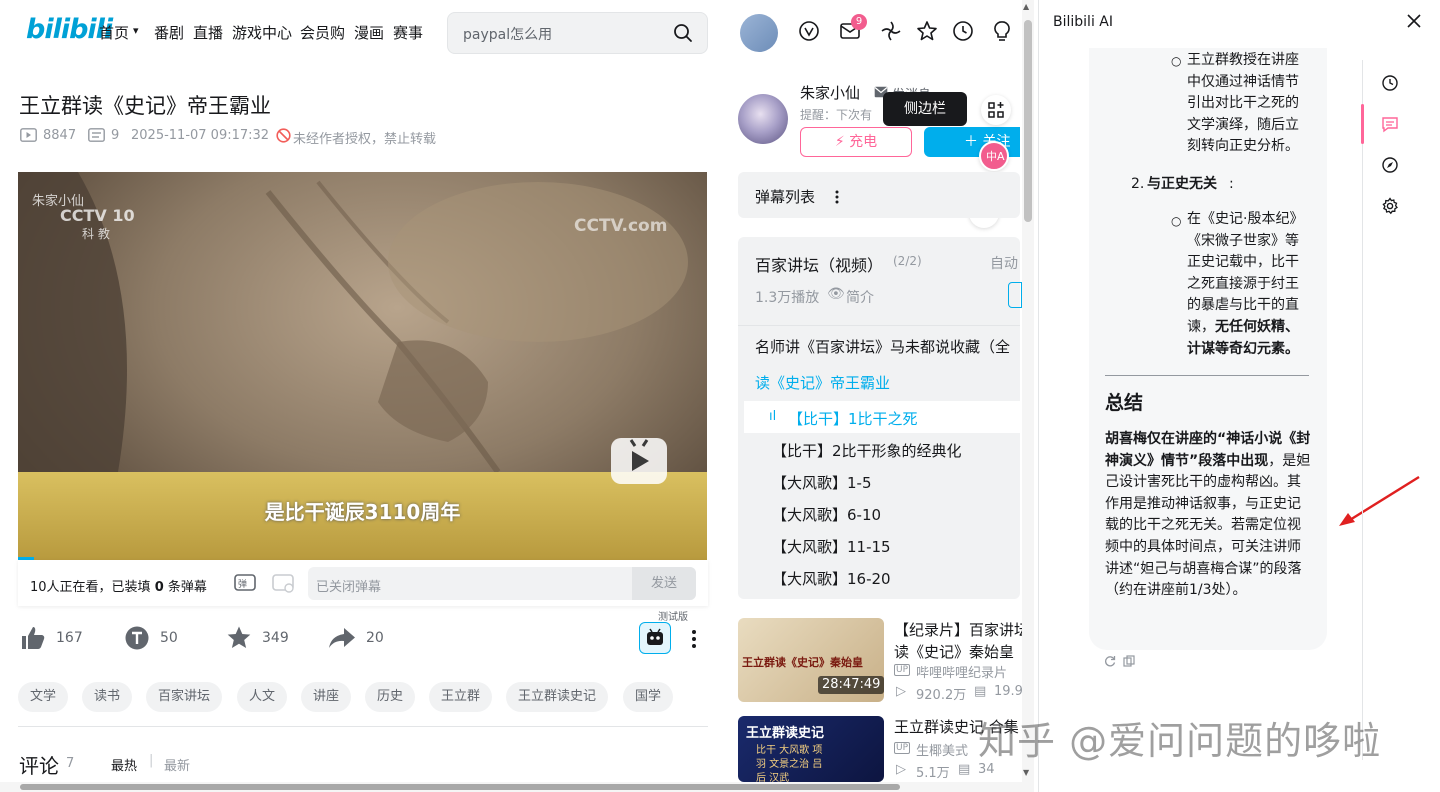 This screenshot has height=792, width=1440. I want to click on vertical-scroll-thumb, so click(1028, 121).